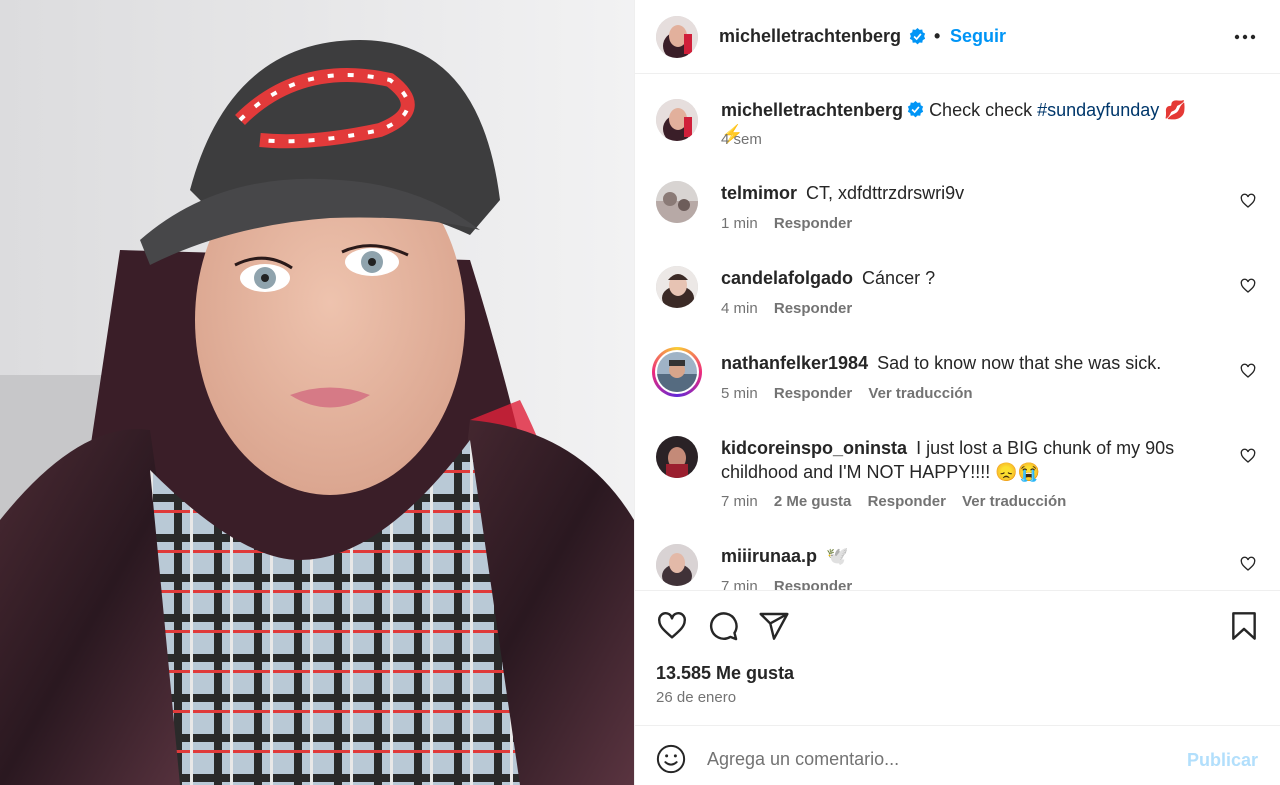  Describe the element at coordinates (672, 626) in the screenshot. I see `like-heart-icon` at that location.